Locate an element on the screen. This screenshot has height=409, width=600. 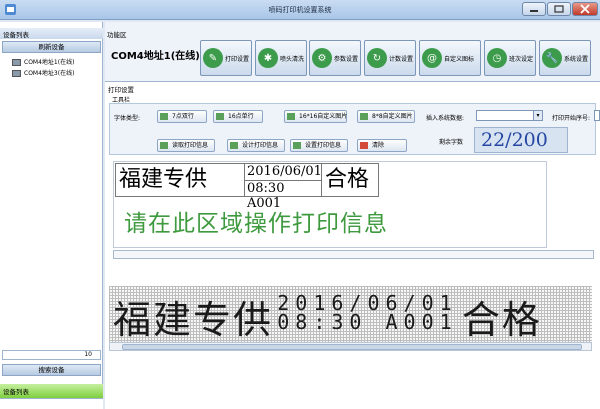
read-print-info-button: 读取打印信息 is located at coordinates (186, 145).